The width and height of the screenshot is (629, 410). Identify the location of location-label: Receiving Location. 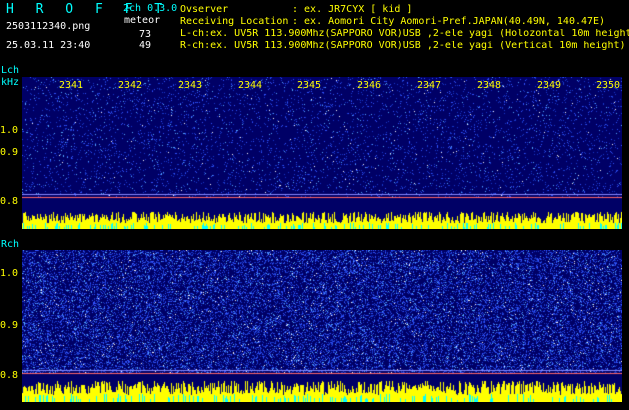
(234, 21).